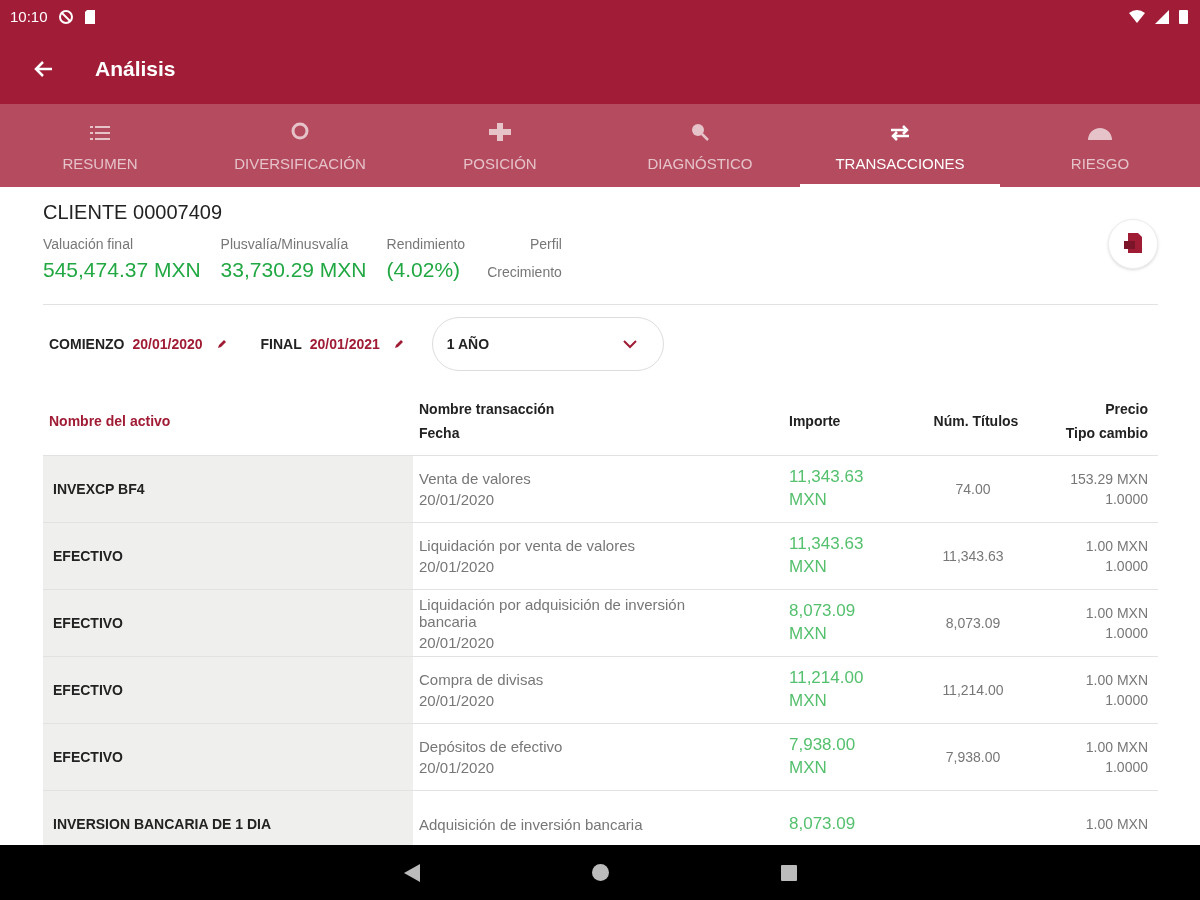  Describe the element at coordinates (65, 16) in the screenshot. I see `blocked-icon` at that location.